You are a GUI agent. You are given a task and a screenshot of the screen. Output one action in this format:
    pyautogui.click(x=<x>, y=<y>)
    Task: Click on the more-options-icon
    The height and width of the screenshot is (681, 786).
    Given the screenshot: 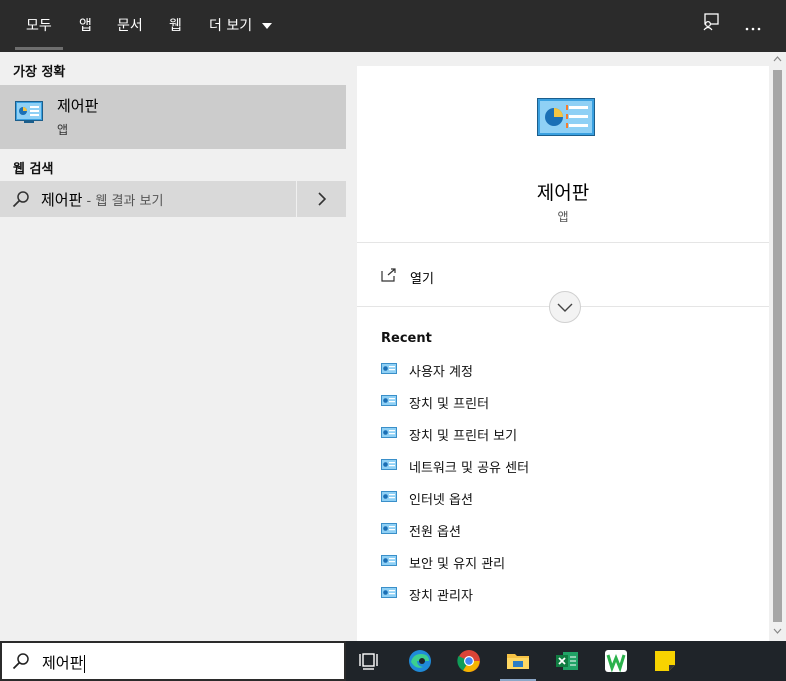 What is the action you would take?
    pyautogui.click(x=753, y=26)
    